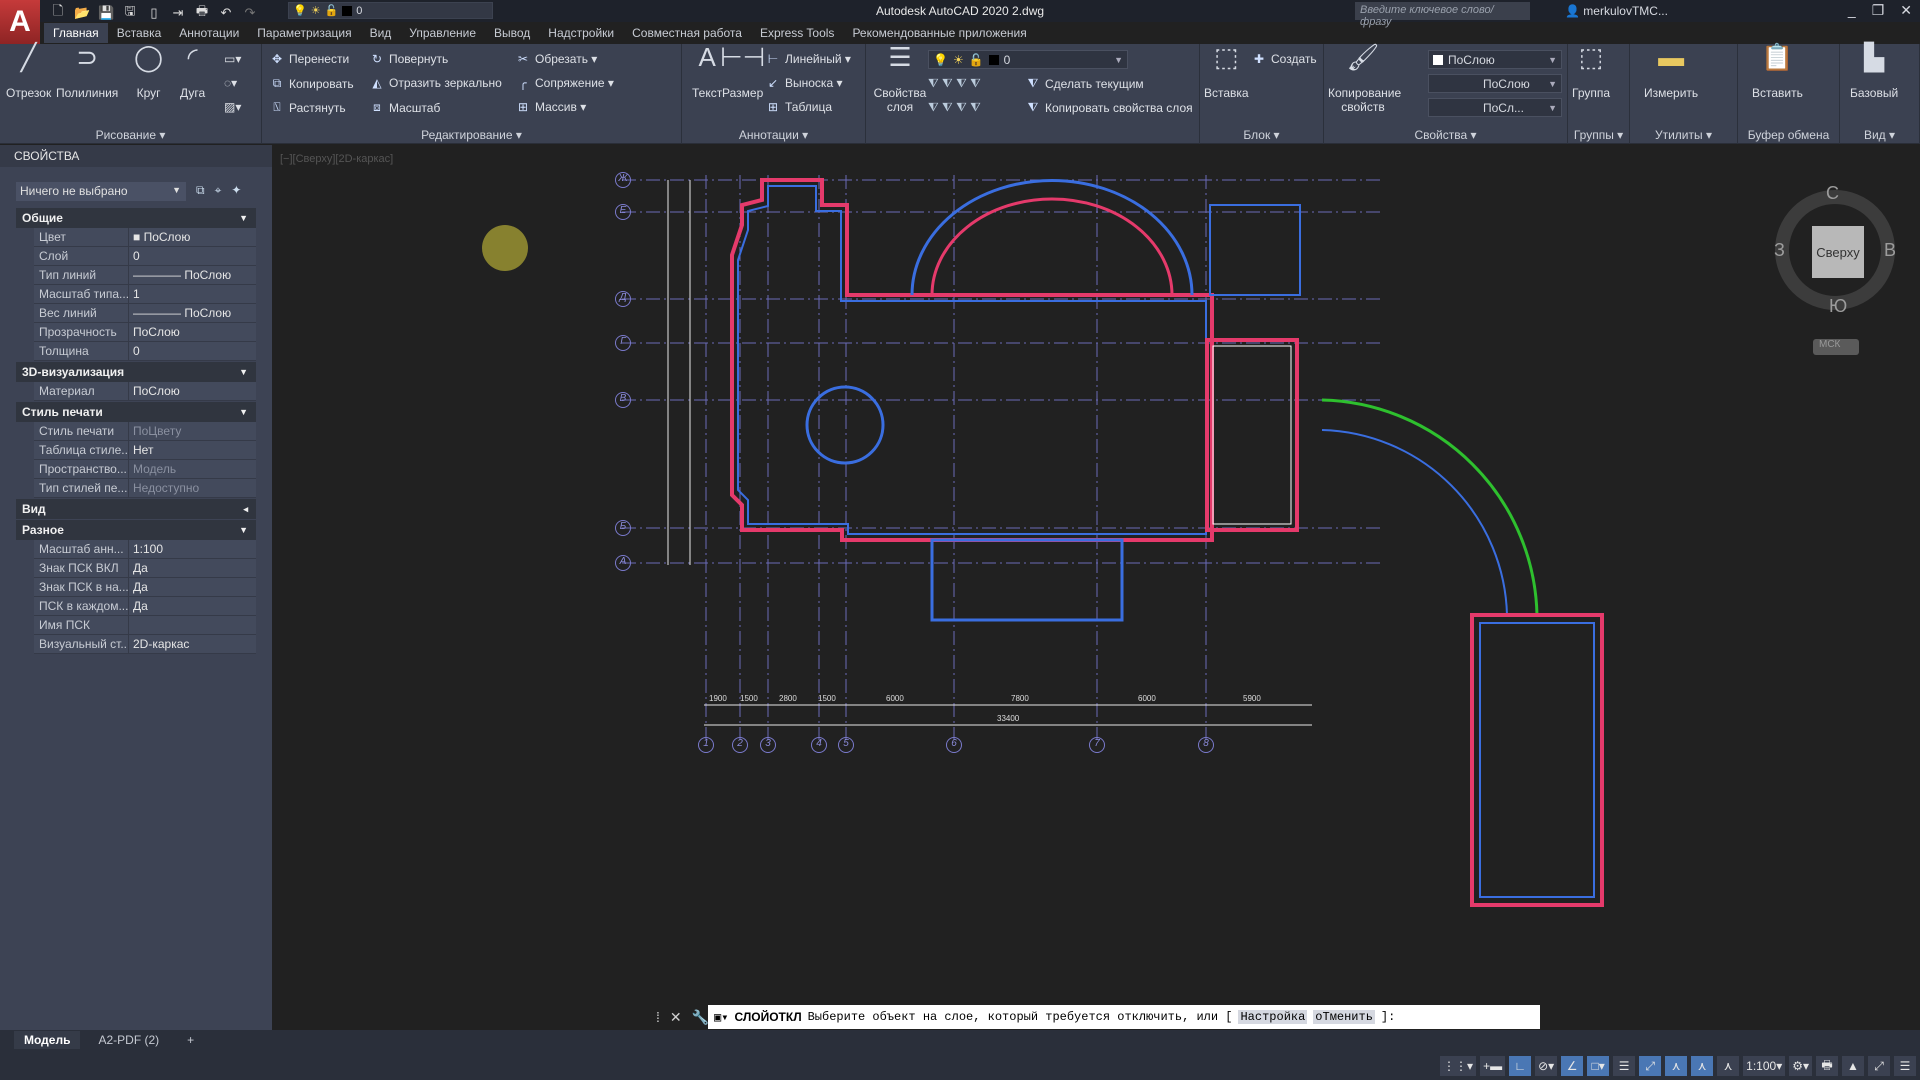 This screenshot has height=1080, width=1920. Describe the element at coordinates (954, 107) in the screenshot. I see `layer-tools-row2: ⧨ ⧨ ⧨ ⧨` at that location.